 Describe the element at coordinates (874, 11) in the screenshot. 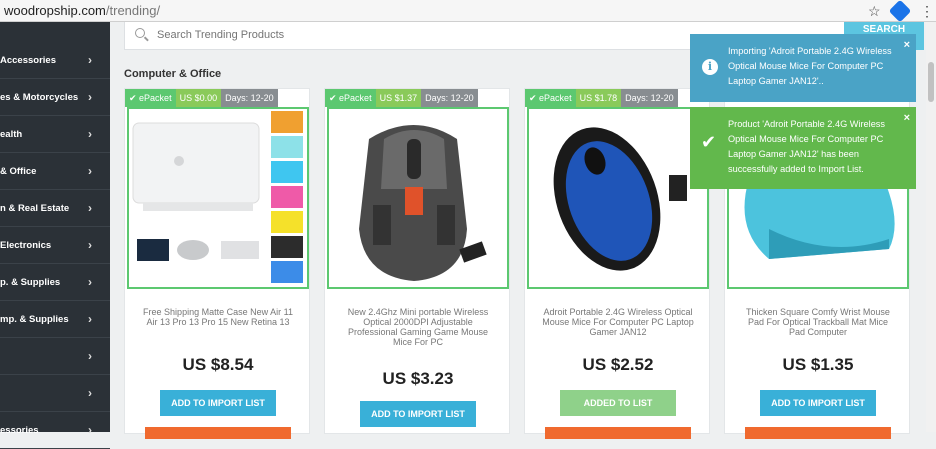

I see `star-icon: ☆` at that location.